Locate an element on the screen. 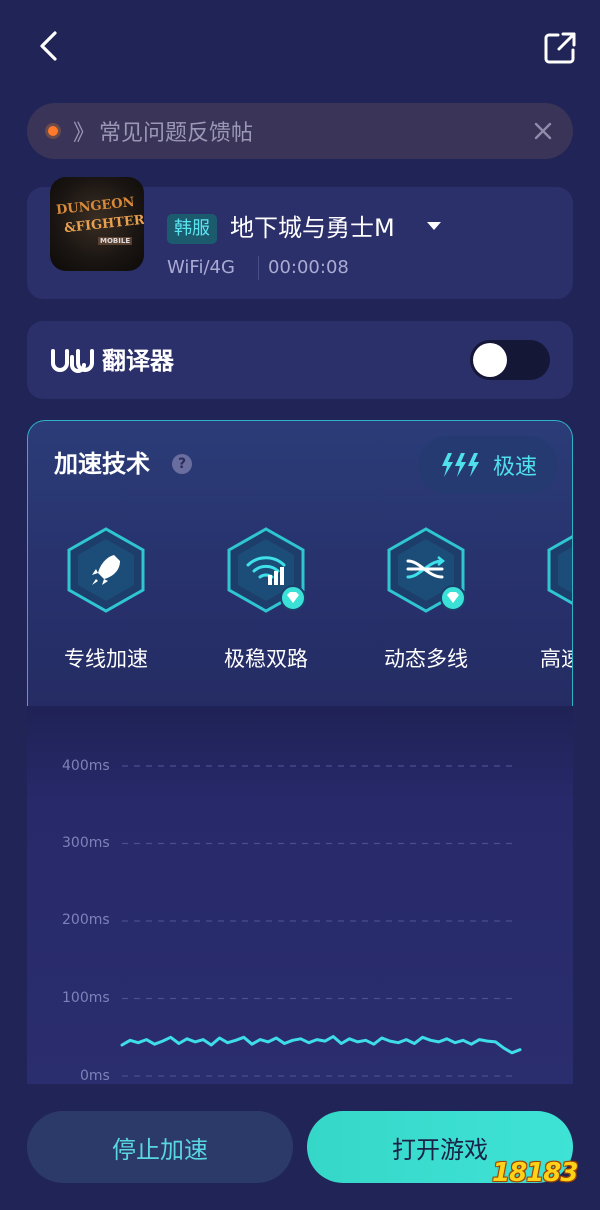 The width and height of the screenshot is (600, 1210). watermark-logo: 18183 is located at coordinates (535, 1173).